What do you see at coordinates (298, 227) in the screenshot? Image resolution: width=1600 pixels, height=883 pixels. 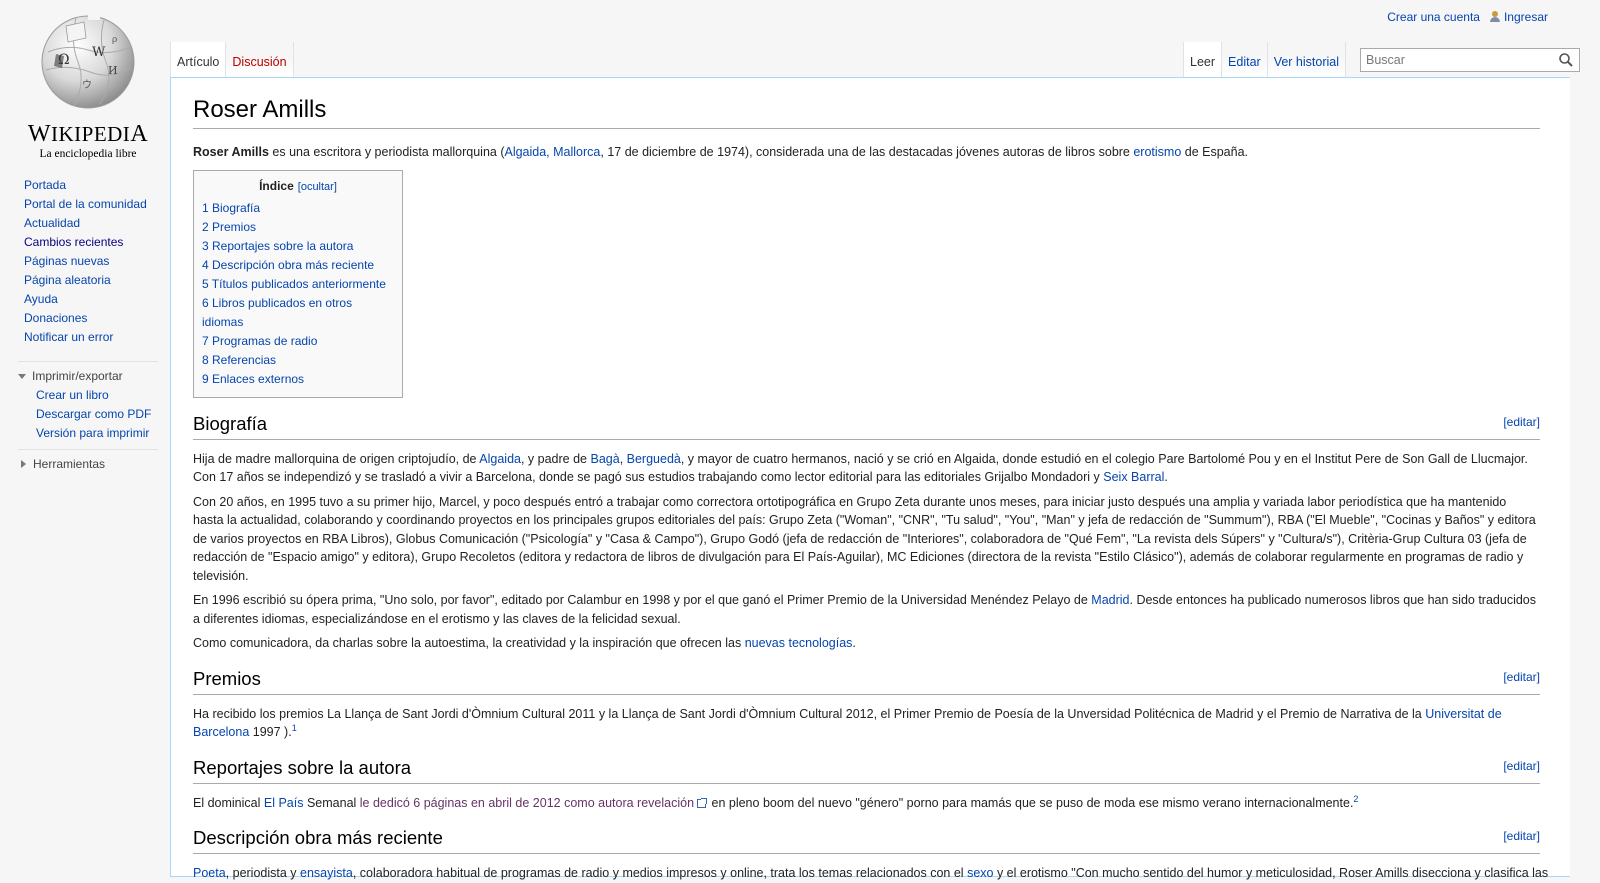 I see `toc-item: 2 Premios` at bounding box center [298, 227].